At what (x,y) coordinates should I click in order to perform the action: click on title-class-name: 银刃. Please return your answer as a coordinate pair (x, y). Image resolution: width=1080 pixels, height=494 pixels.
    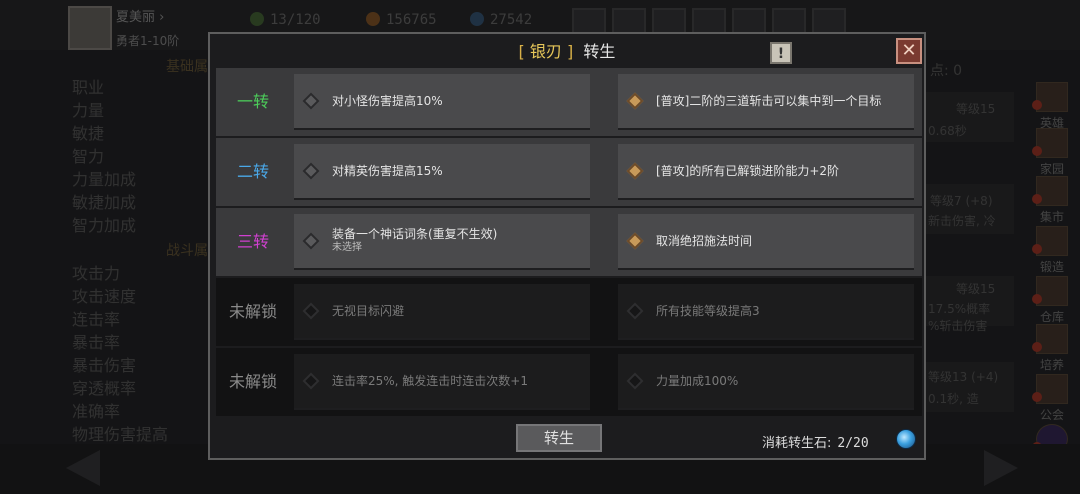
    Looking at the image, I should click on (545, 51).